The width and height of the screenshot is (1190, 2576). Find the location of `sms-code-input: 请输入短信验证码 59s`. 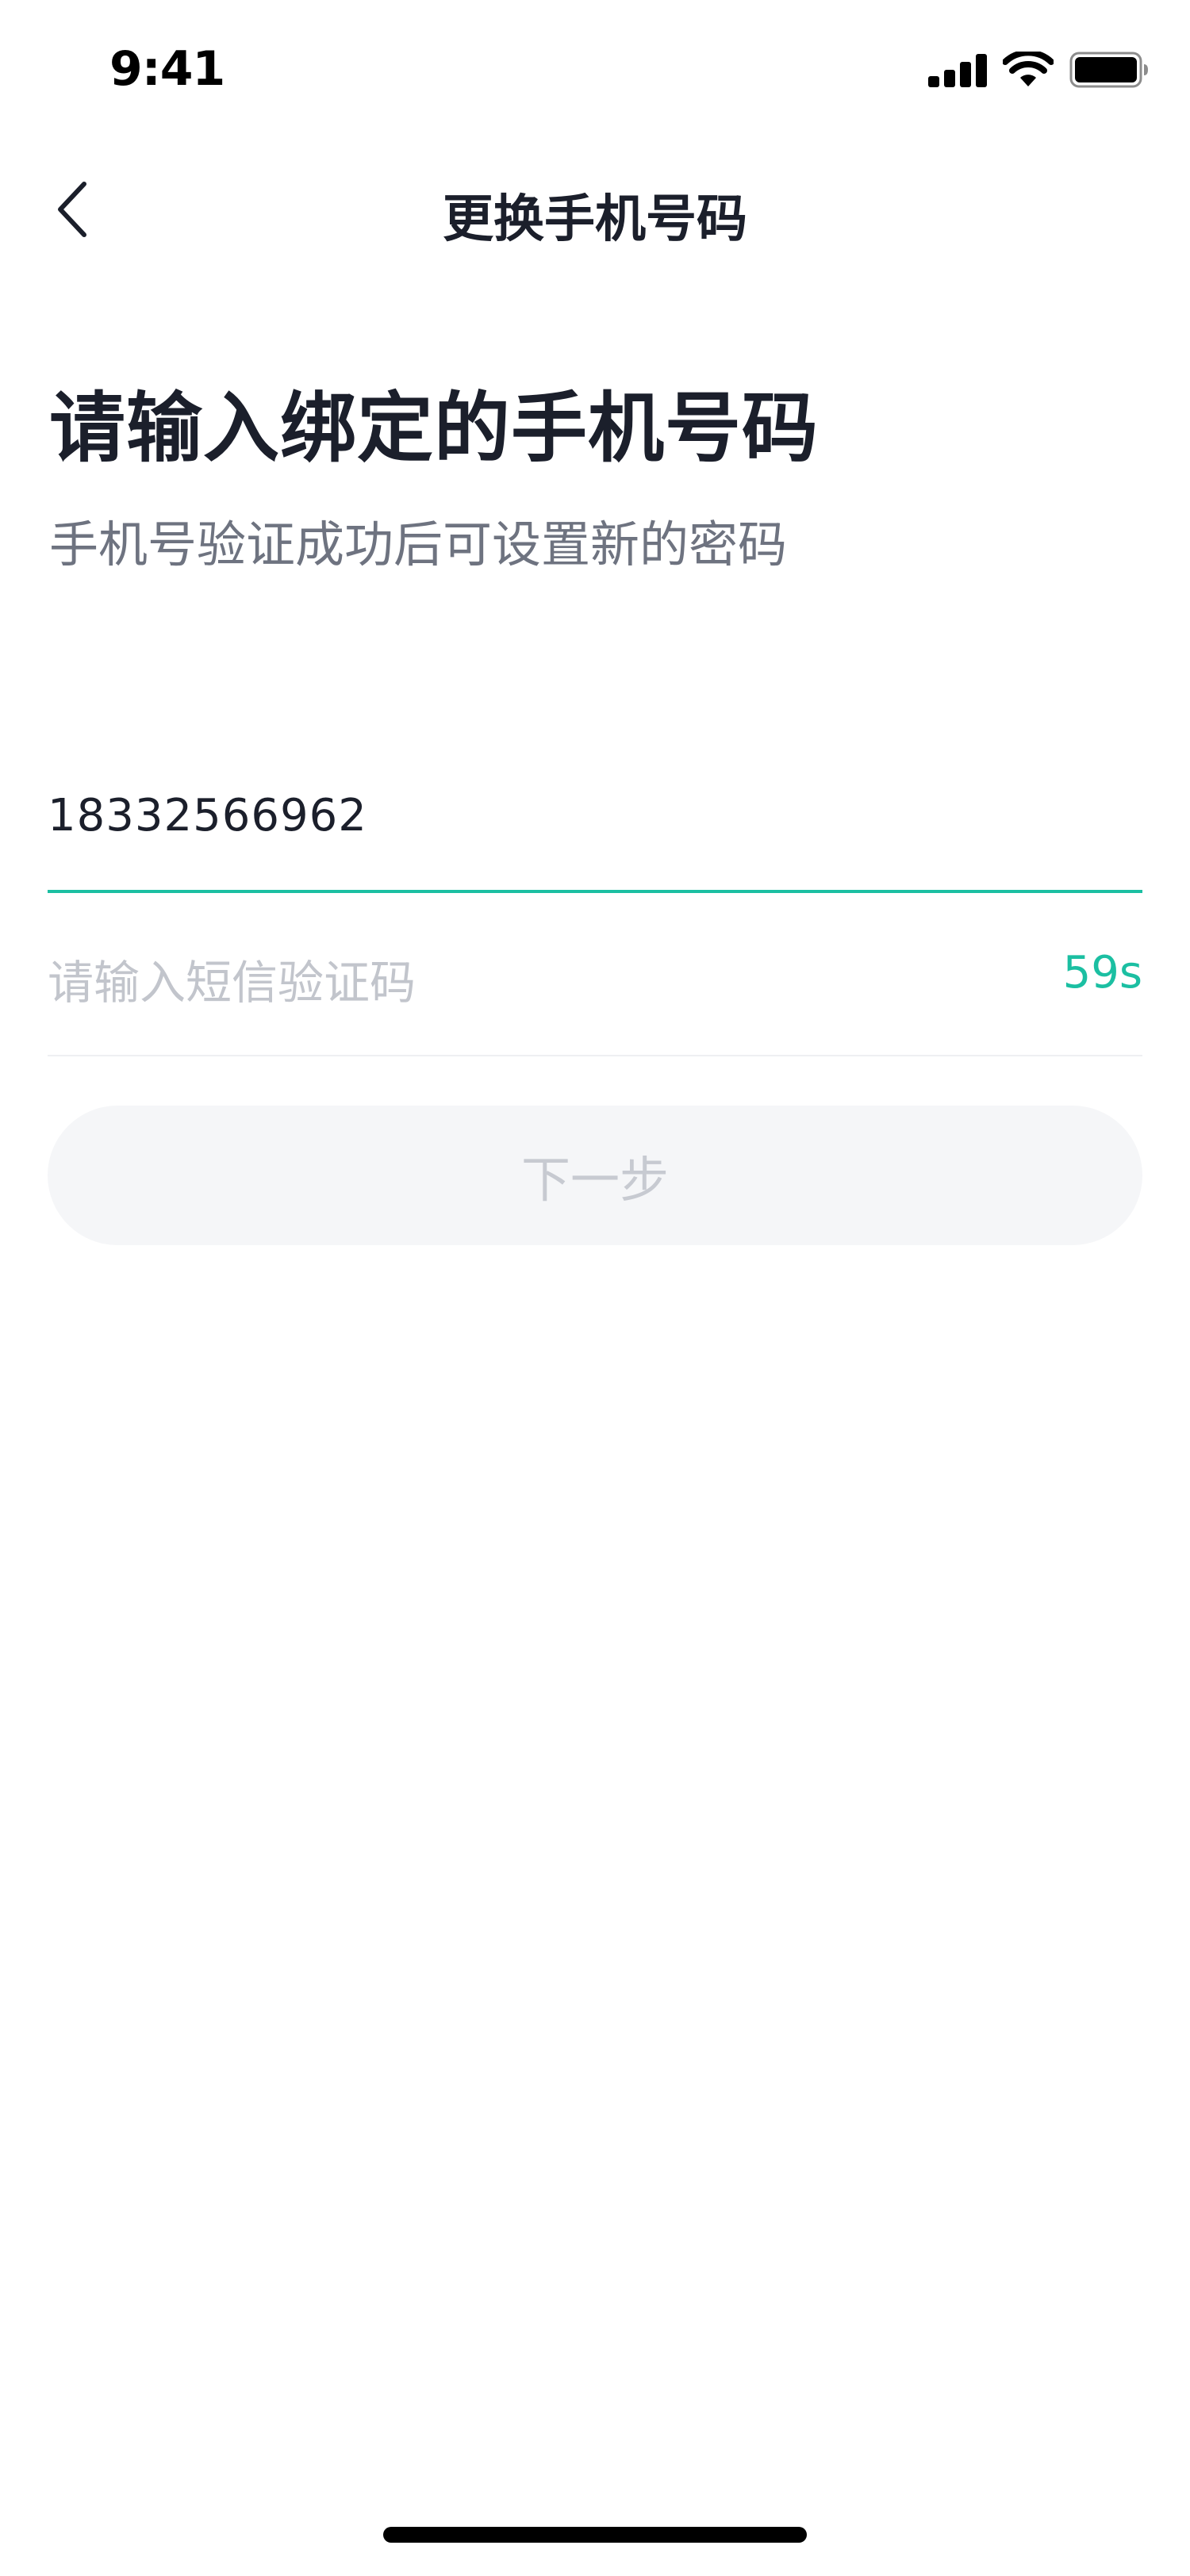

sms-code-input: 请输入短信验证码 59s is located at coordinates (595, 975).